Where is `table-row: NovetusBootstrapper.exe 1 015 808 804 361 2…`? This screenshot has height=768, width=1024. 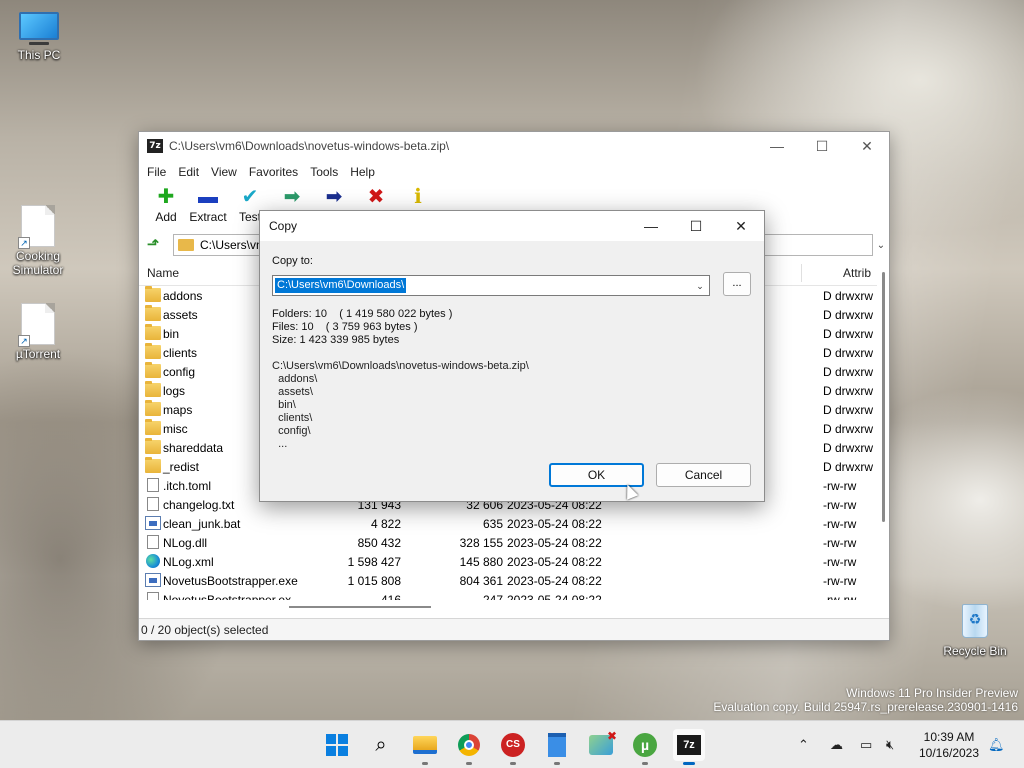 table-row: NovetusBootstrapper.exe 1 015 808 804 361 2… is located at coordinates (508, 580).